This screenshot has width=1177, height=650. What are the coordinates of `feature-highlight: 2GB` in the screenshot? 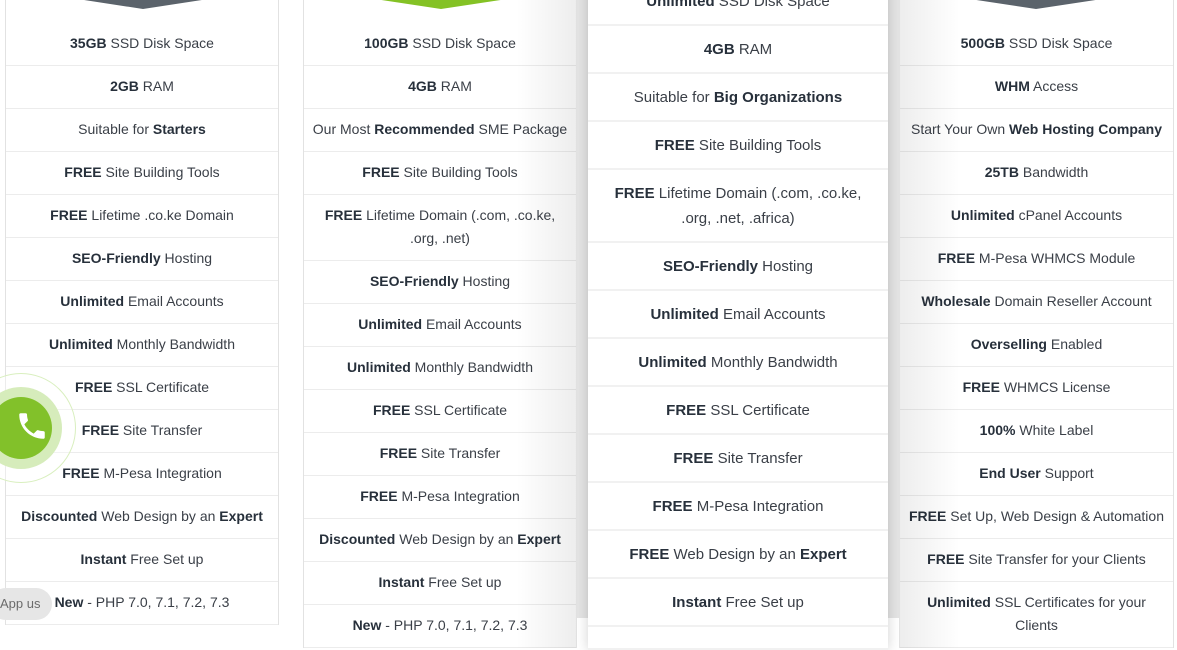 It's located at (124, 86).